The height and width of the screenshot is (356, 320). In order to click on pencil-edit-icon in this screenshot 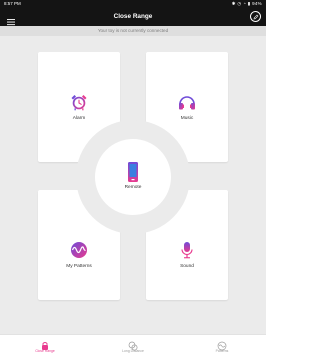, I will do `click(255, 16)`.